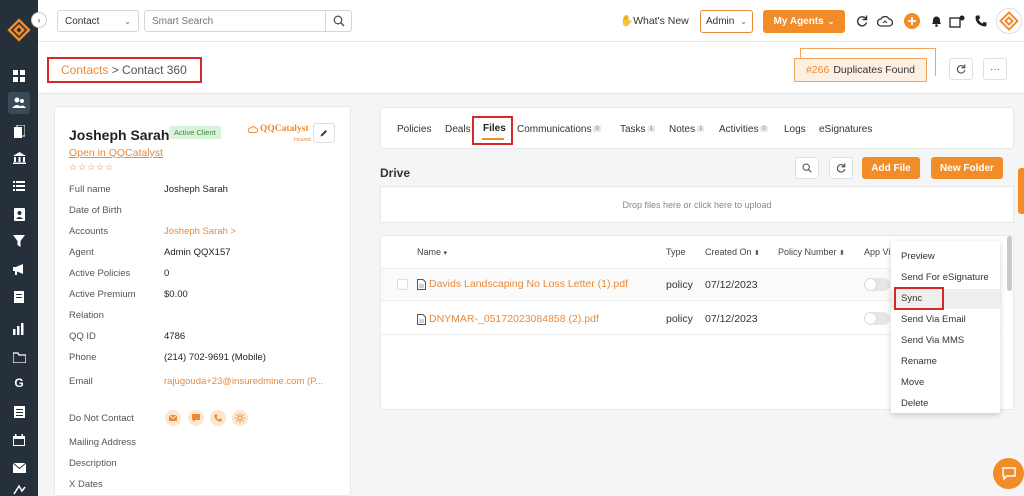 The height and width of the screenshot is (496, 1024). What do you see at coordinates (807, 168) in the screenshot?
I see `drive-search-button` at bounding box center [807, 168].